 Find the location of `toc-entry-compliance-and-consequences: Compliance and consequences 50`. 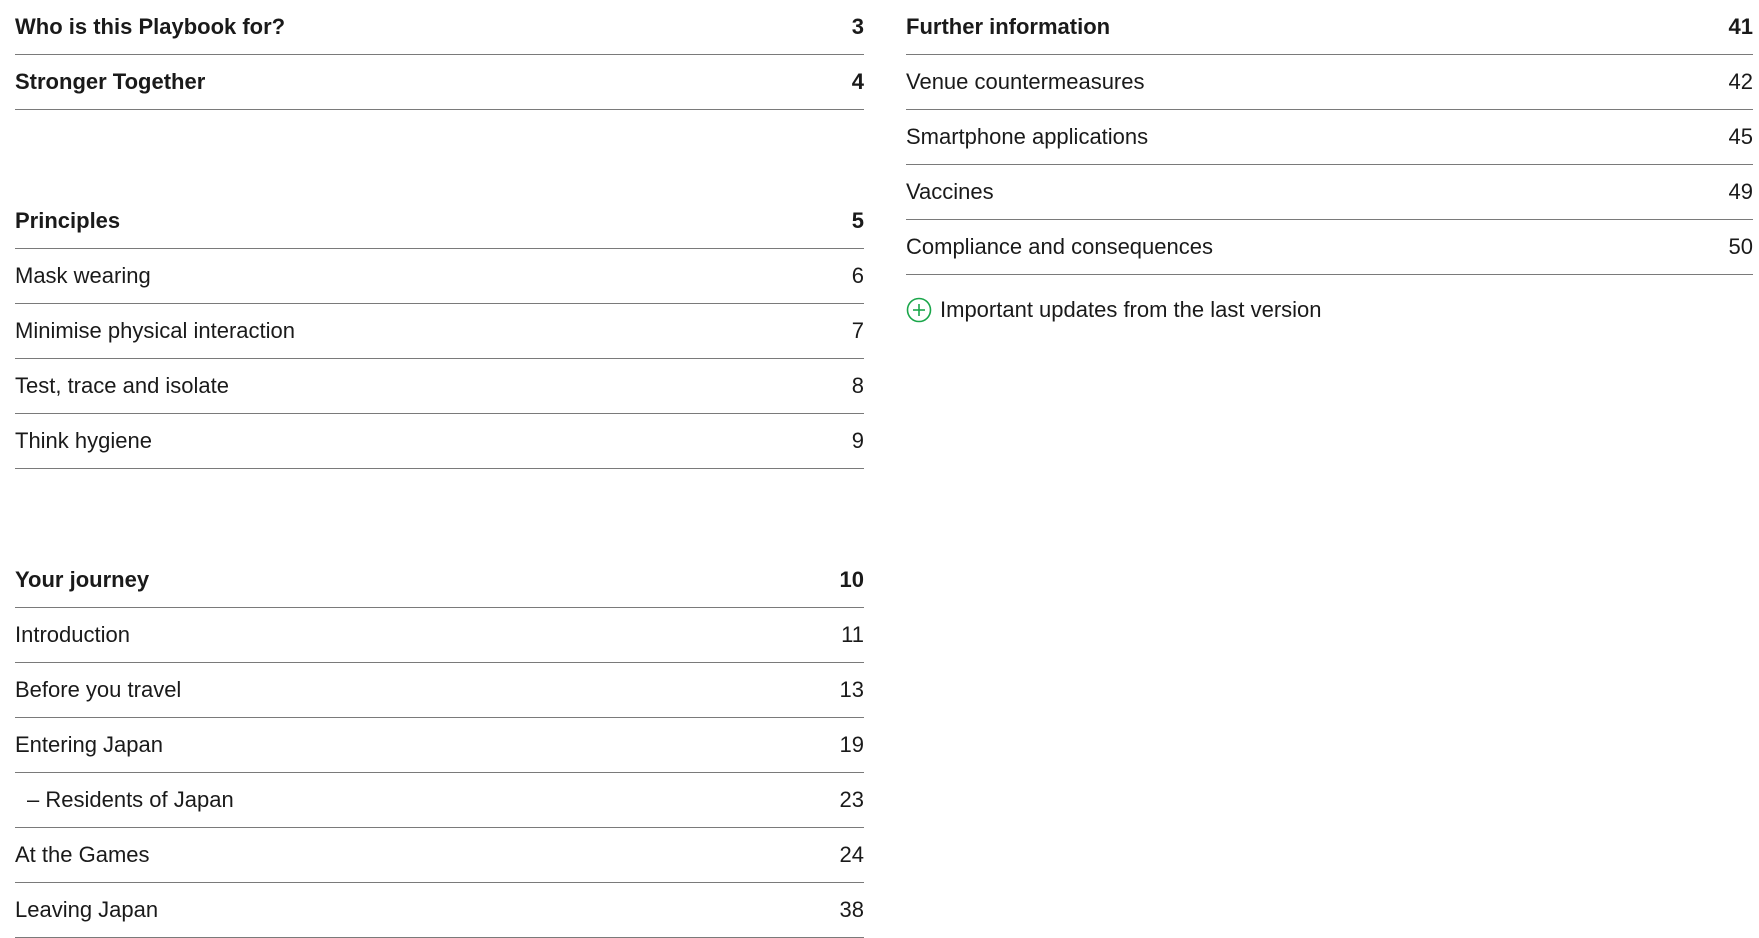

toc-entry-compliance-and-consequences: Compliance and consequences 50 is located at coordinates (1329, 247).